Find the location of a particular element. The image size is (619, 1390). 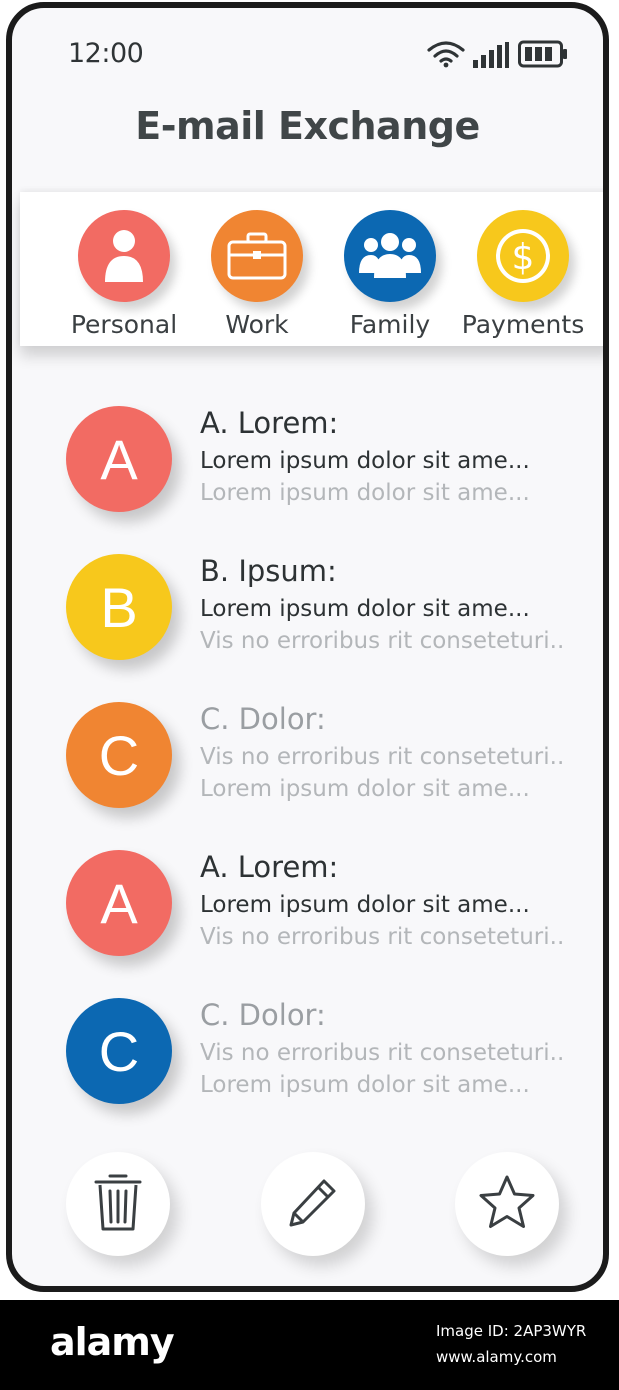

favorite-button is located at coordinates (507, 1204).